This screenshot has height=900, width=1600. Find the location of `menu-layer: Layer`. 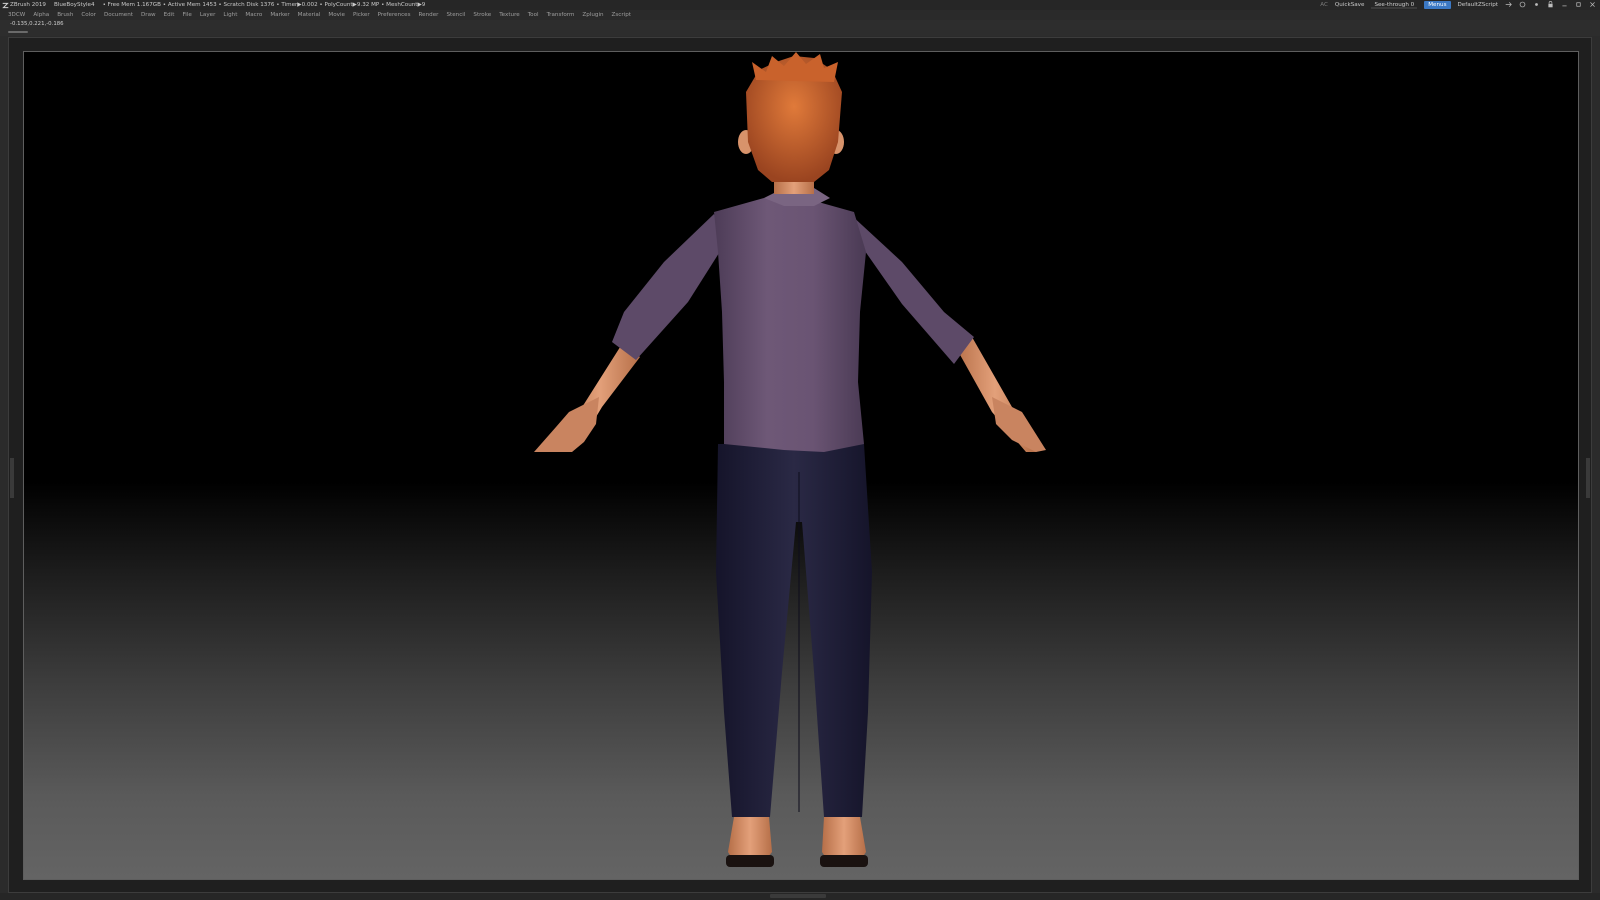

menu-layer: Layer is located at coordinates (208, 15).